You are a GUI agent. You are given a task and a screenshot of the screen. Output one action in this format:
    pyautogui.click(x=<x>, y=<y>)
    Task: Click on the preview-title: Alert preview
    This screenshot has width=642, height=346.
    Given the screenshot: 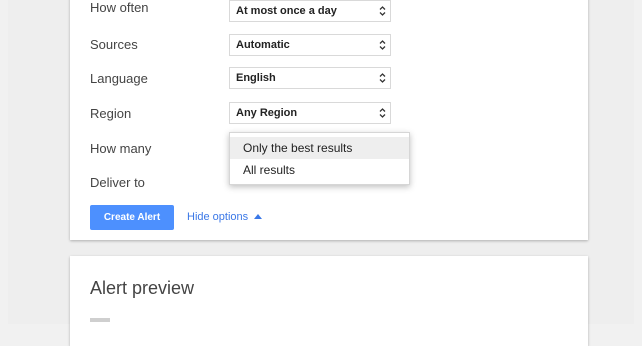 What is the action you would take?
    pyautogui.click(x=142, y=288)
    